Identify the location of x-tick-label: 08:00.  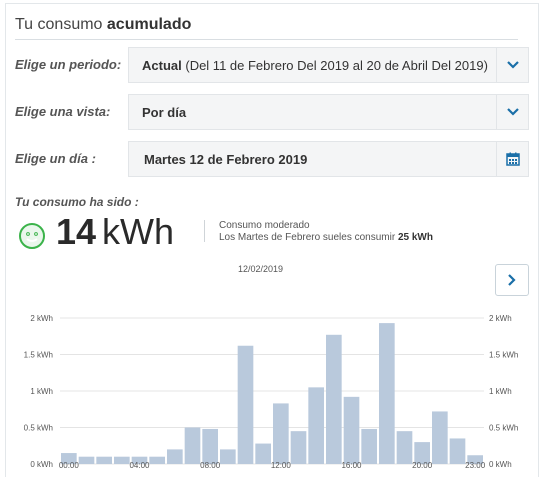
(210, 465).